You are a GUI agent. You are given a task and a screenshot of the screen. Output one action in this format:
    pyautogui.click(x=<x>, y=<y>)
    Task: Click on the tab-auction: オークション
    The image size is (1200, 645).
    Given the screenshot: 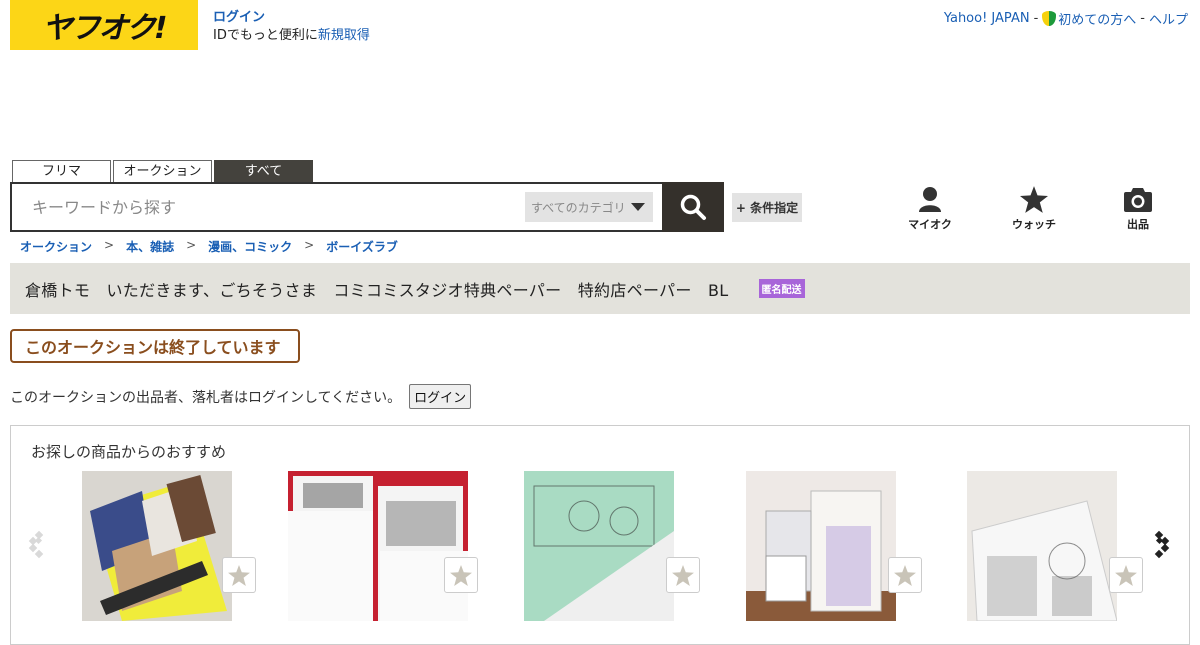 What is the action you would take?
    pyautogui.click(x=162, y=171)
    